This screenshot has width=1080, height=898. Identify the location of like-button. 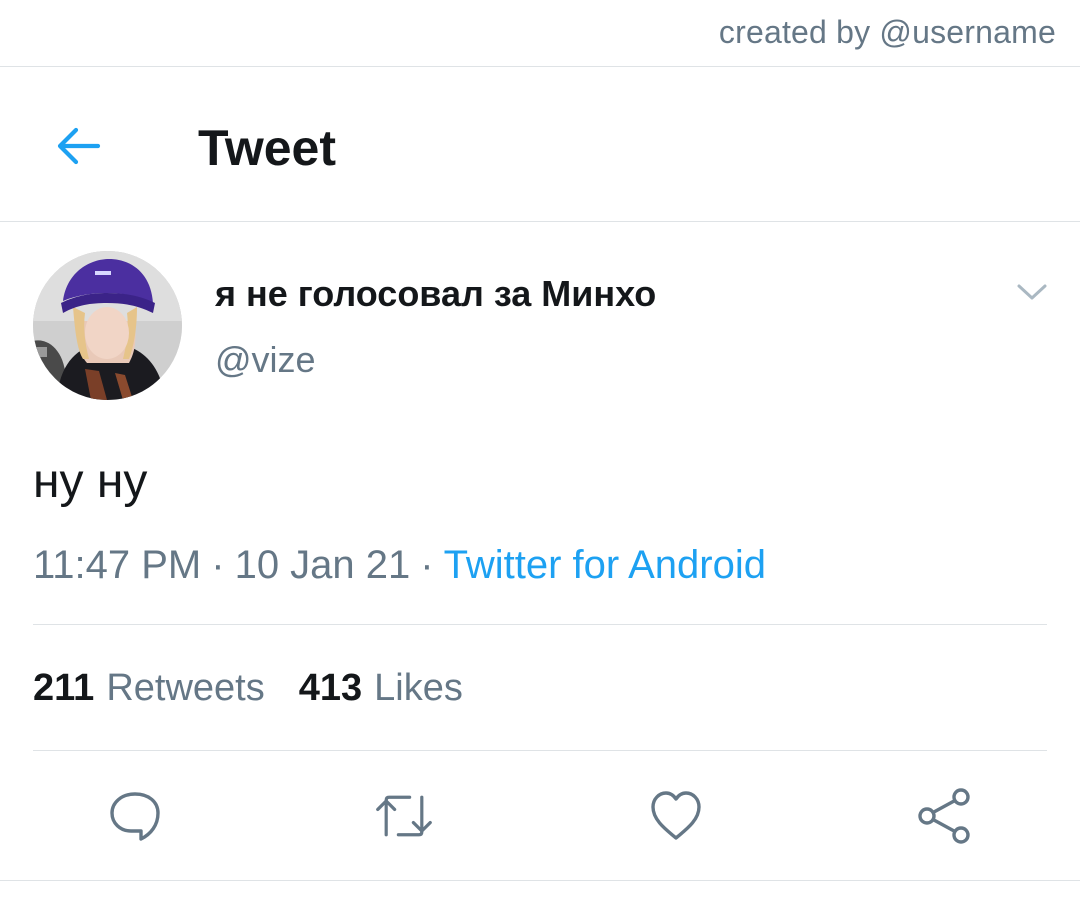
(676, 816).